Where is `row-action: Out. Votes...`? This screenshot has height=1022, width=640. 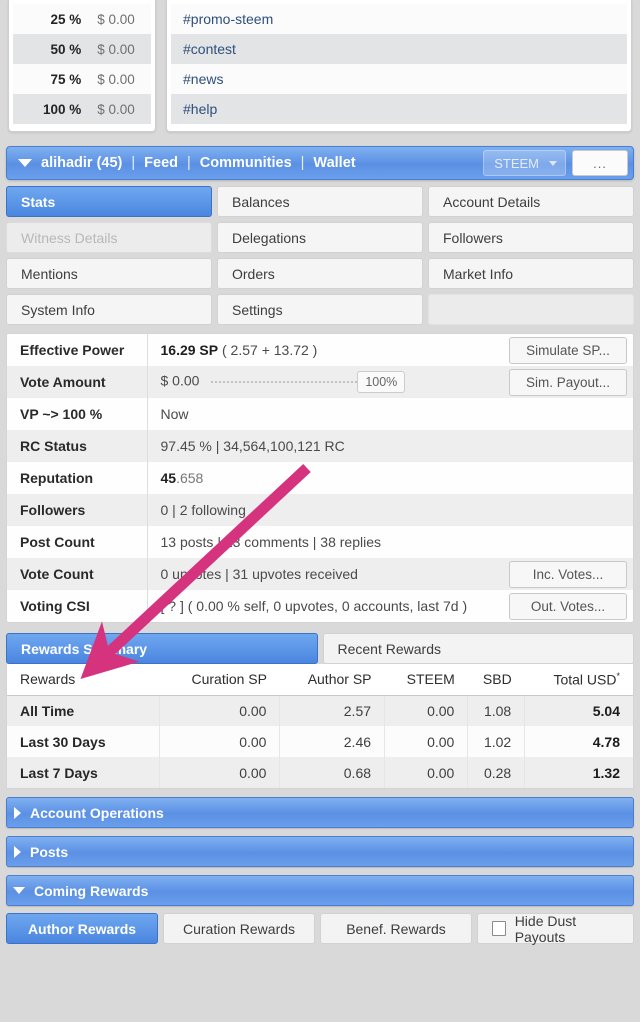
row-action: Out. Votes... is located at coordinates (569, 606).